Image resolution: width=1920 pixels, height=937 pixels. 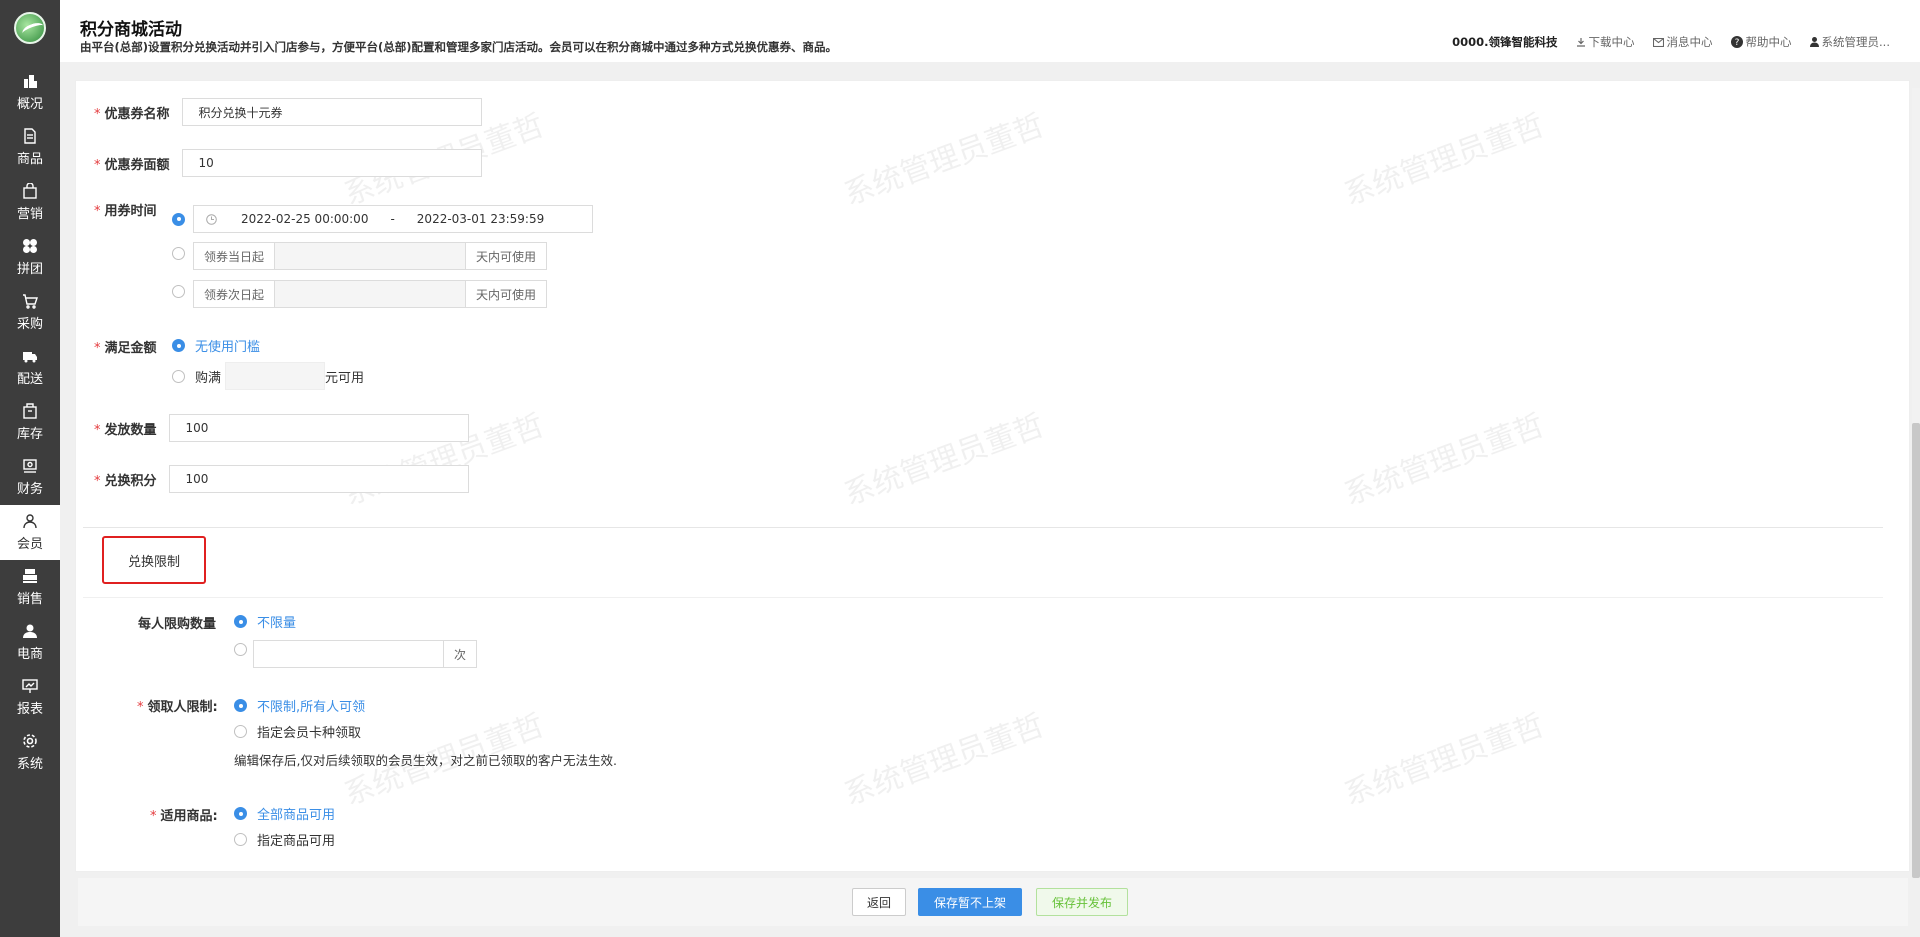 What do you see at coordinates (265, 621) in the screenshot?
I see `unlimited-option: 不限量` at bounding box center [265, 621].